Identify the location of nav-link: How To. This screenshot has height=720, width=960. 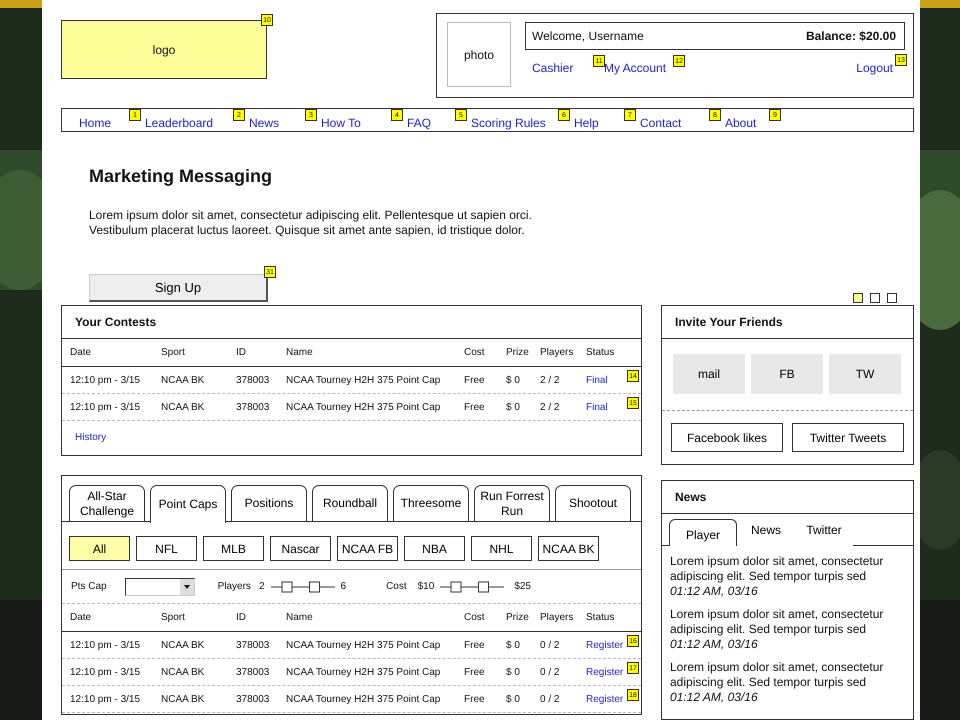
(341, 123).